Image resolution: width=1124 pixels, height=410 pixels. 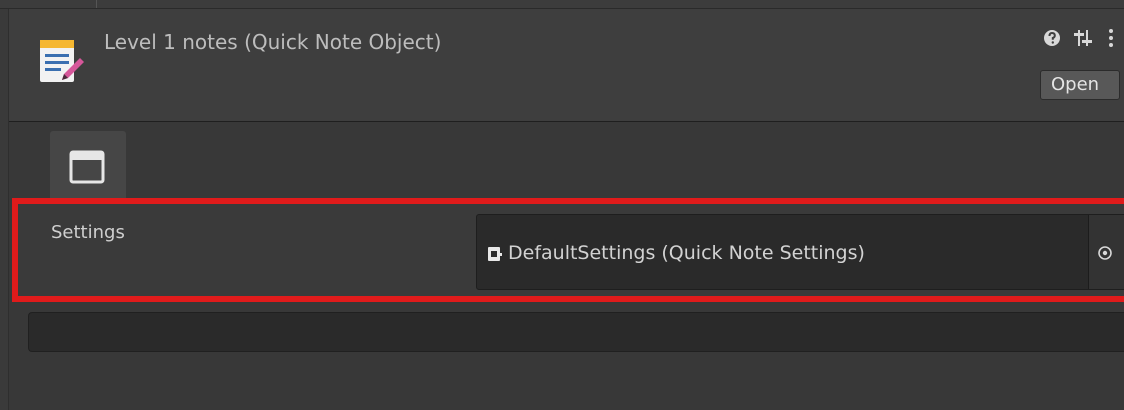 I want to click on window-view-icon, so click(x=87, y=167).